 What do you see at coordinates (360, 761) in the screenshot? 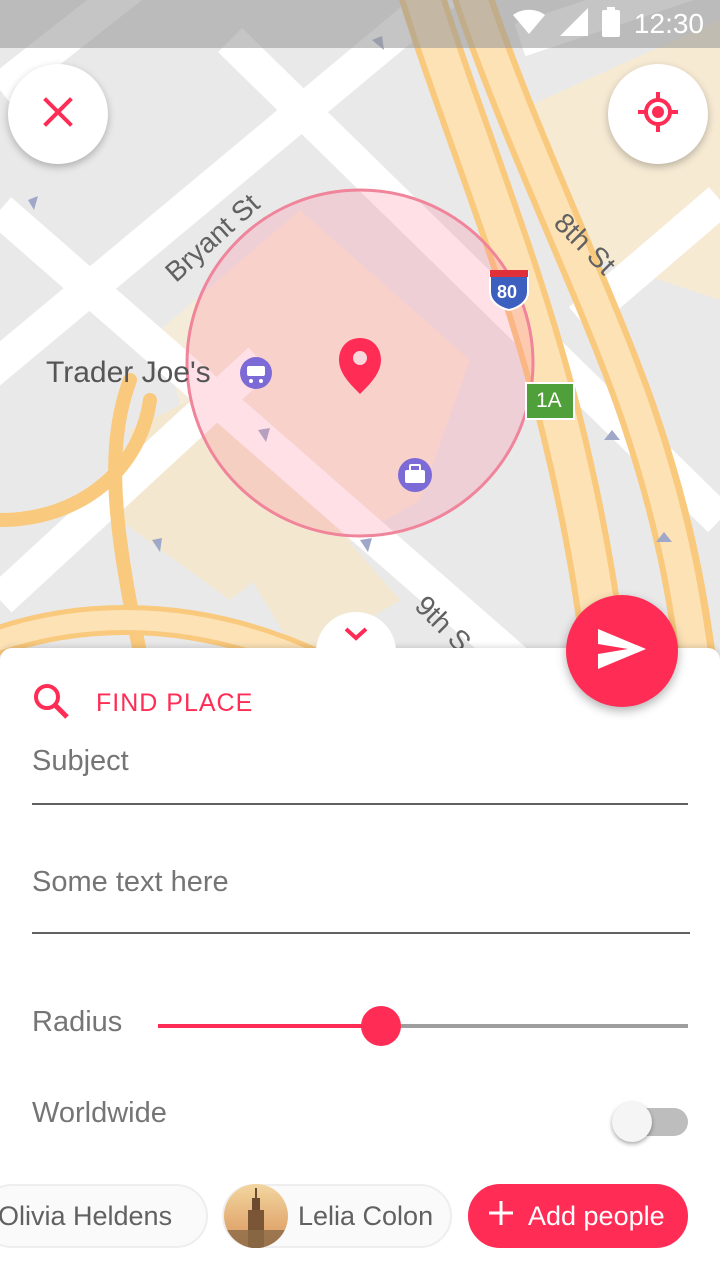
I see `subject-input` at bounding box center [360, 761].